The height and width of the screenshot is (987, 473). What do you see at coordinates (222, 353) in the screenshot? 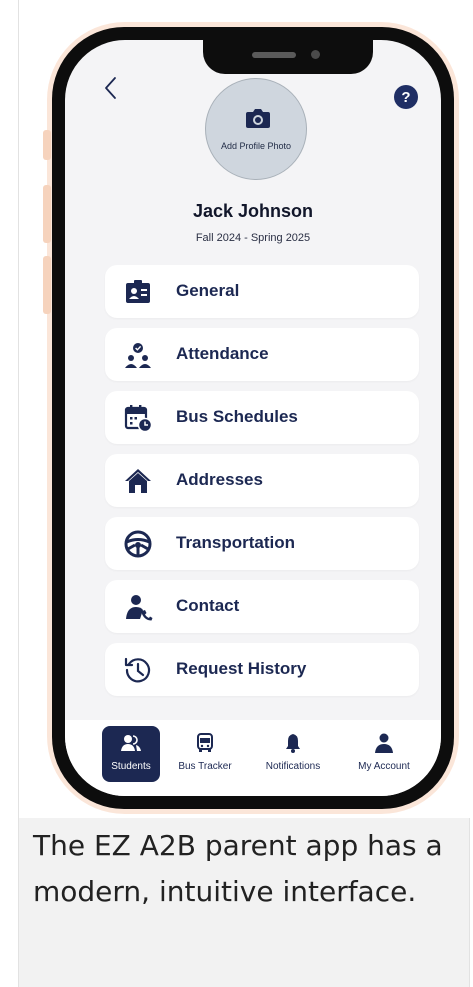
I see `menu-item-label: Attendance` at bounding box center [222, 353].